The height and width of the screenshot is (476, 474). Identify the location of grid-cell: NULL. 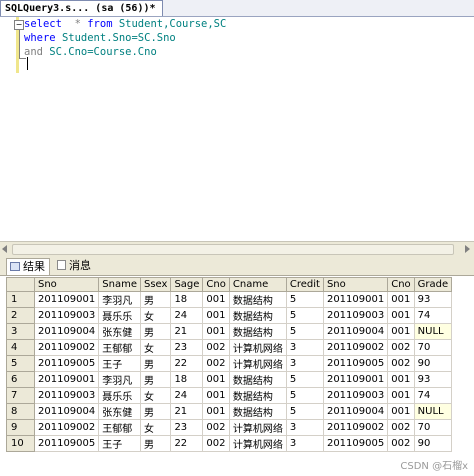
(433, 411).